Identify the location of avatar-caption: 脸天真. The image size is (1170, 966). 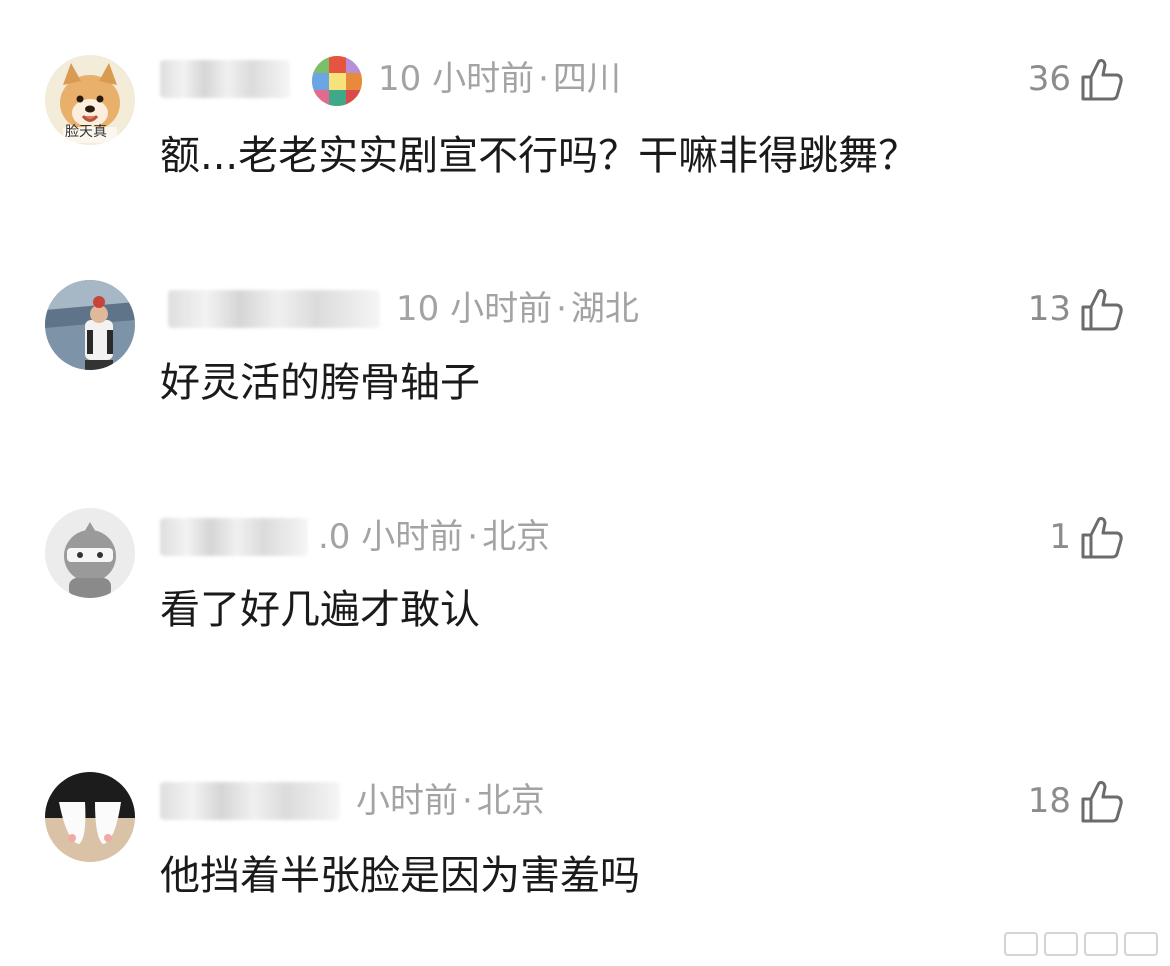
(86, 132).